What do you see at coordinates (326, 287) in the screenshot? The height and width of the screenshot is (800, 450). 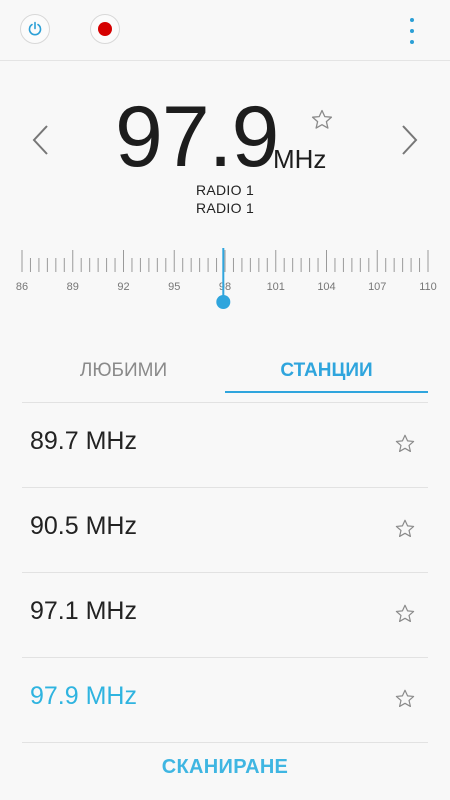 I see `tuner-tick-label: 104` at bounding box center [326, 287].